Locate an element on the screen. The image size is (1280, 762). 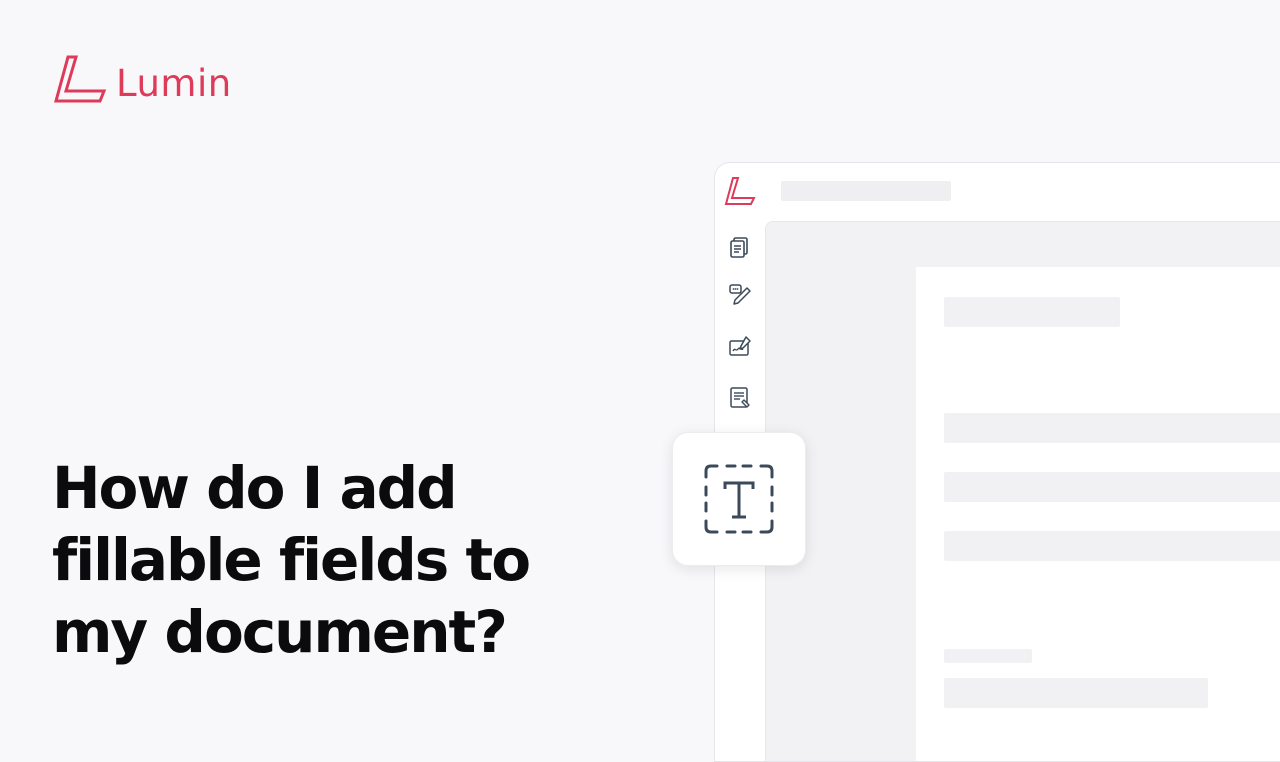
lumin-l-icon is located at coordinates (80, 79).